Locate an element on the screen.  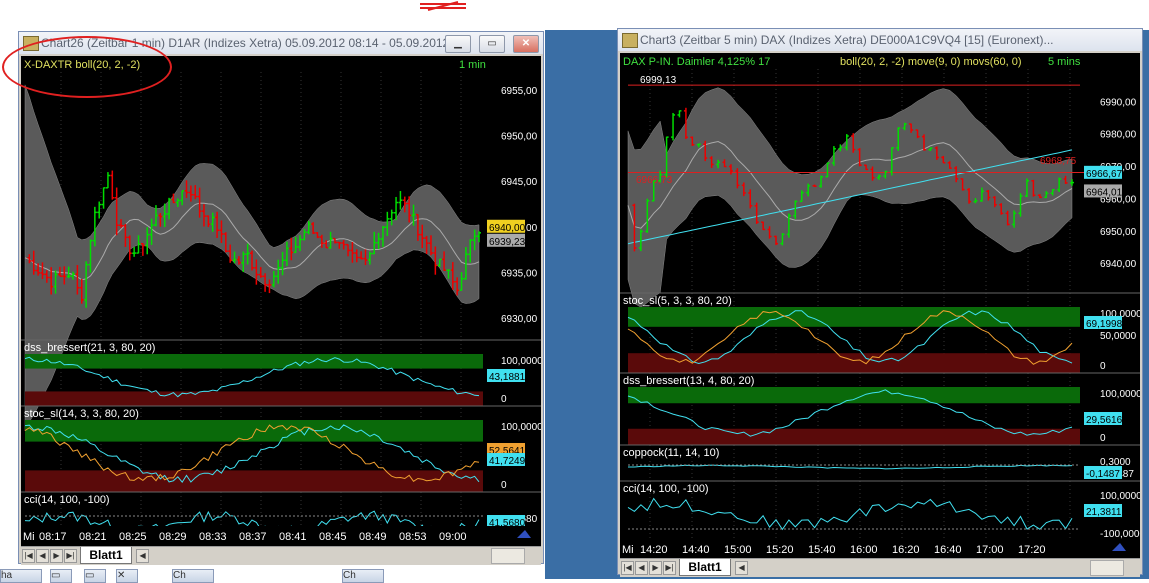
price-axis-label: 6955,00 is located at coordinates (519, 91).